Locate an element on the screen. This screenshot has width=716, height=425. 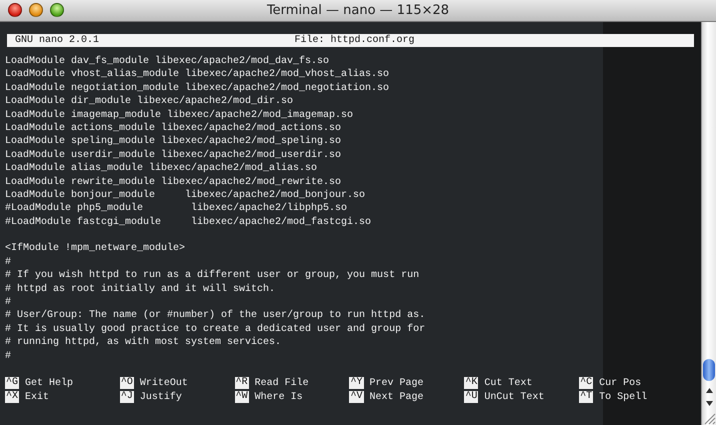
shortcut-label: Cur Pos is located at coordinates (620, 383).